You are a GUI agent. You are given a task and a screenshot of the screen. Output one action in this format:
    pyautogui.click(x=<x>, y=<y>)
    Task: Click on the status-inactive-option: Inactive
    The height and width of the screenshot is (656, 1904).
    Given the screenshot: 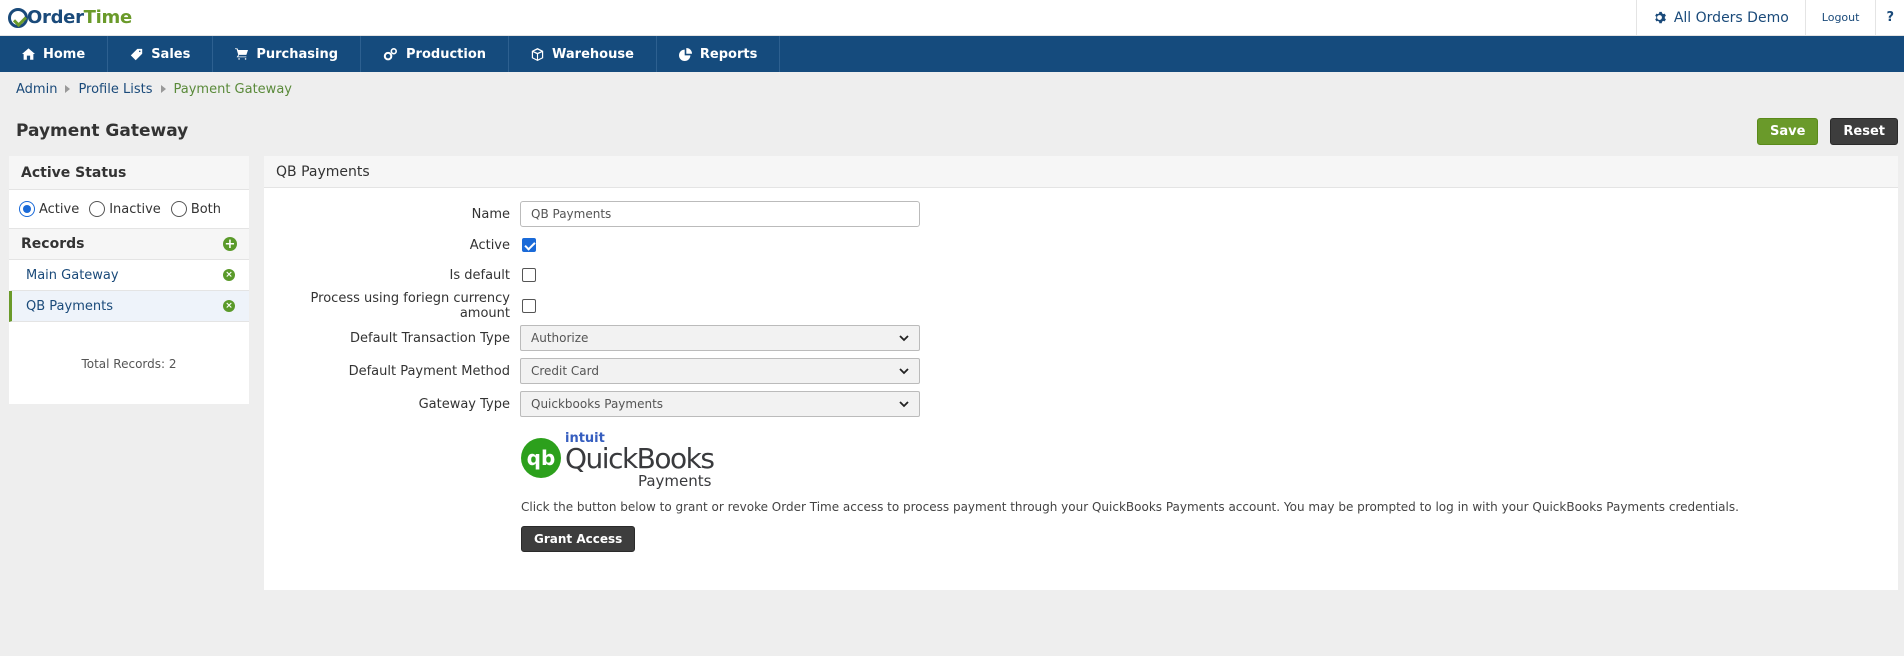 What is the action you would take?
    pyautogui.click(x=125, y=209)
    